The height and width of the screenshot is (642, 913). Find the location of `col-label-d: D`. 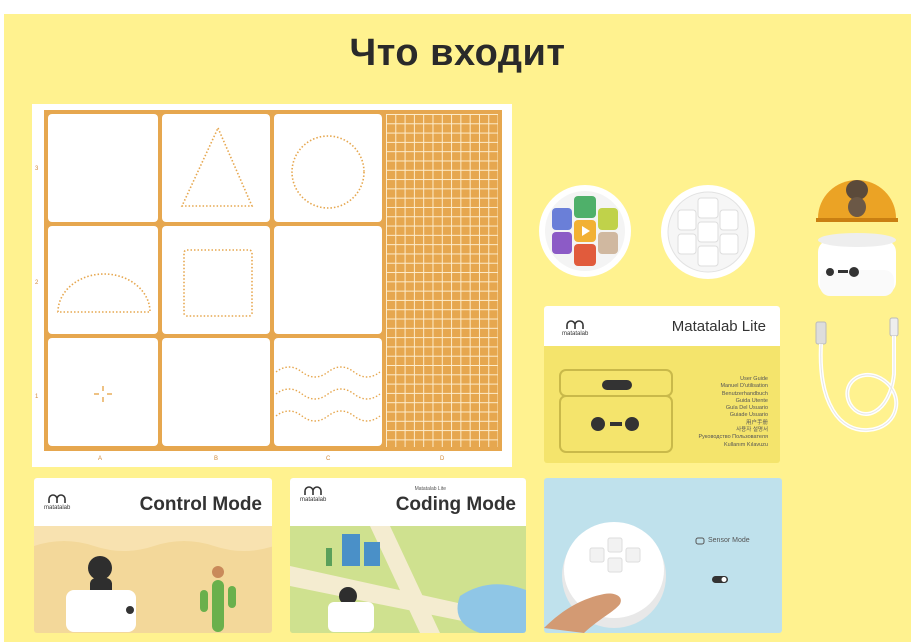

col-label-d: D is located at coordinates (442, 459).